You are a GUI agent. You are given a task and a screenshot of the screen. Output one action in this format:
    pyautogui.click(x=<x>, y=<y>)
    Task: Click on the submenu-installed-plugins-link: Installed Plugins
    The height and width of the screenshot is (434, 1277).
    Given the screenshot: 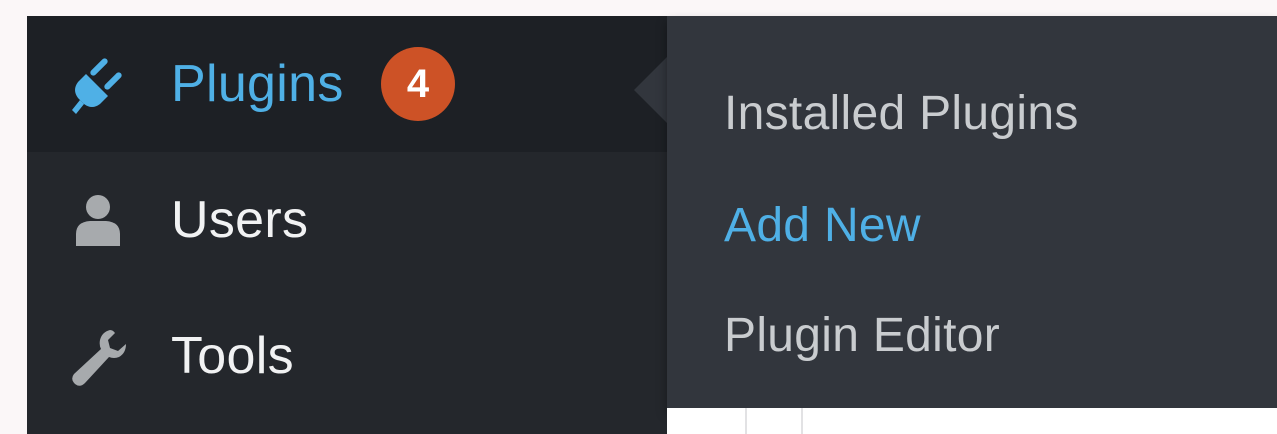 What is the action you would take?
    pyautogui.click(x=901, y=114)
    